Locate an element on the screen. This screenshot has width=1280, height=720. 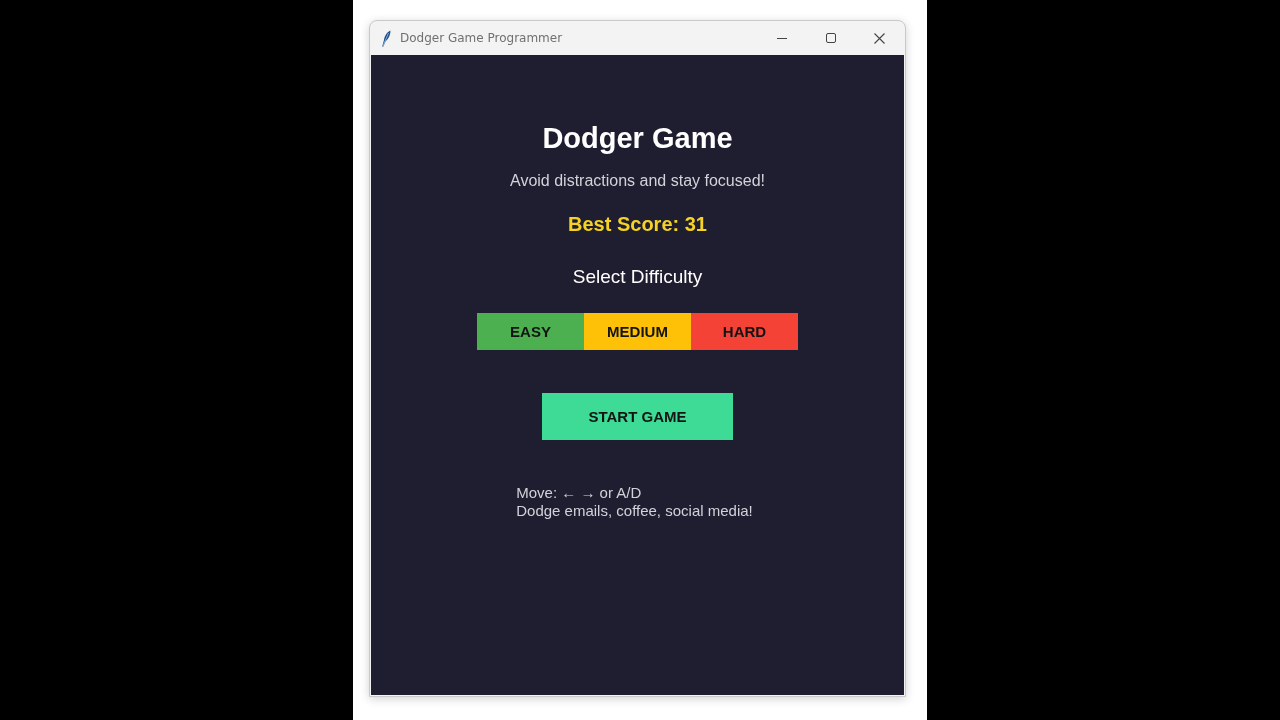
instructions-text: Move: ← → or A/D Dodge emails, coffee, social media! is located at coordinates (634, 502).